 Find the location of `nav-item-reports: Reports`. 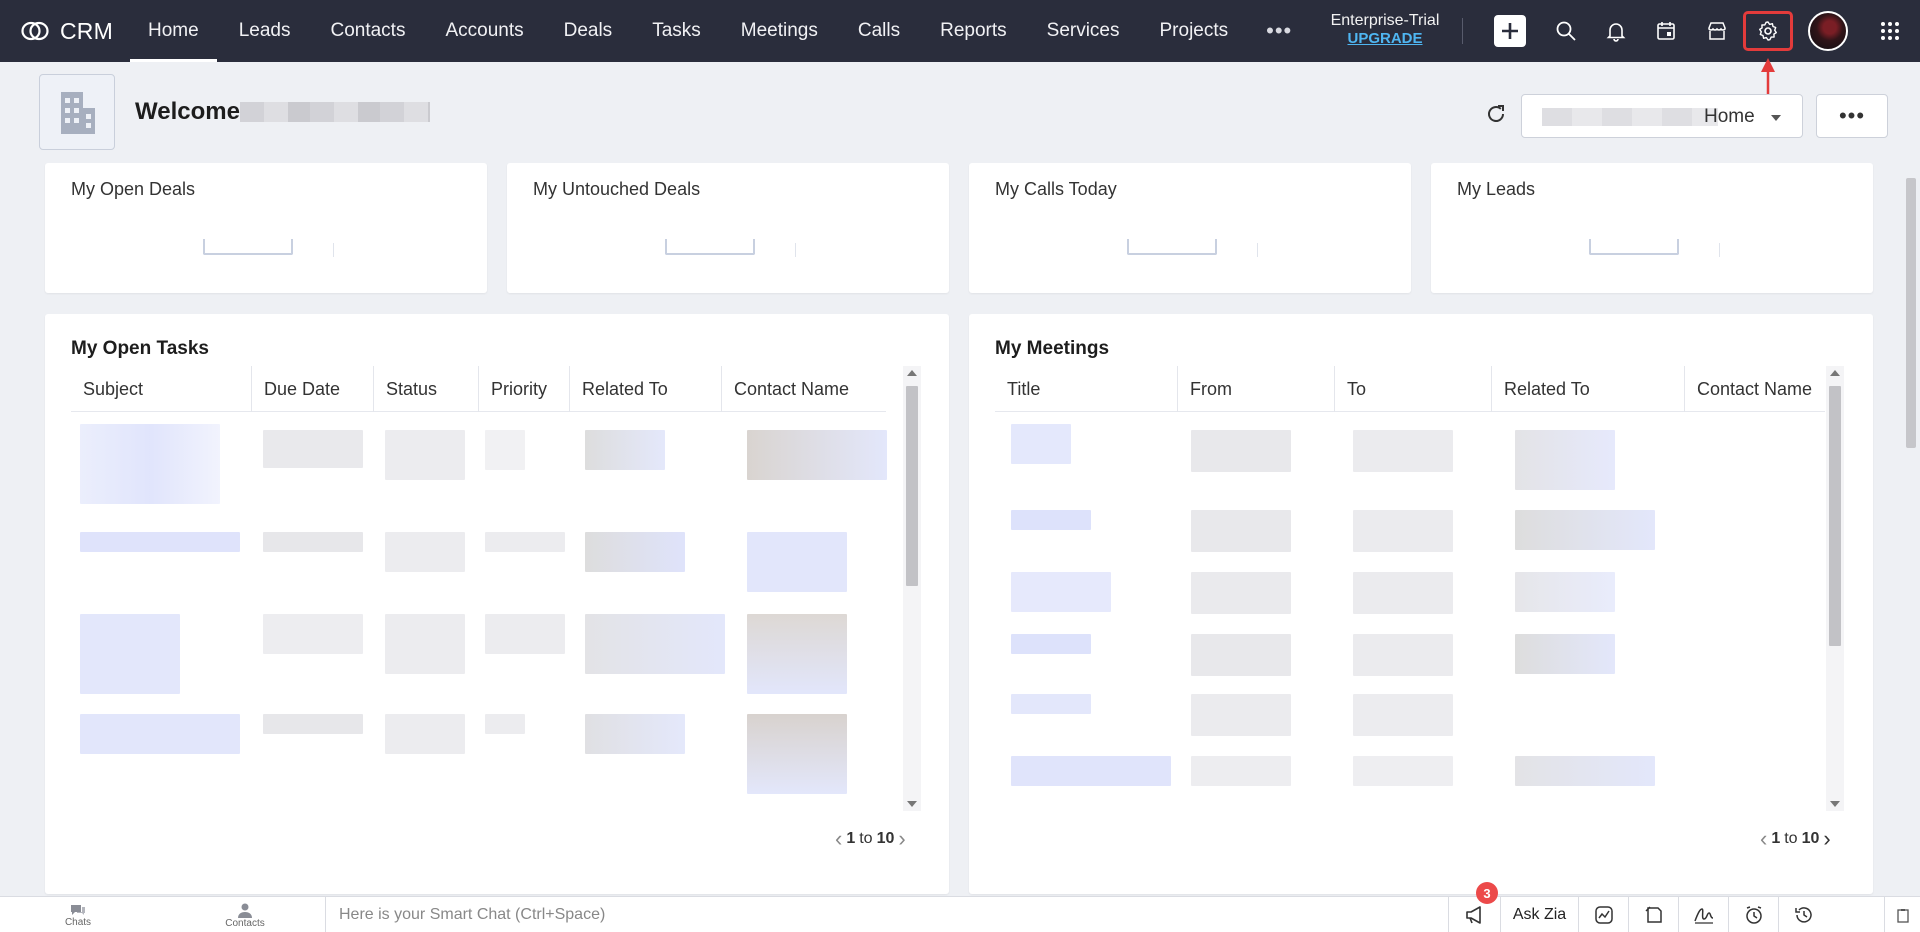

nav-item-reports: Reports is located at coordinates (973, 31).